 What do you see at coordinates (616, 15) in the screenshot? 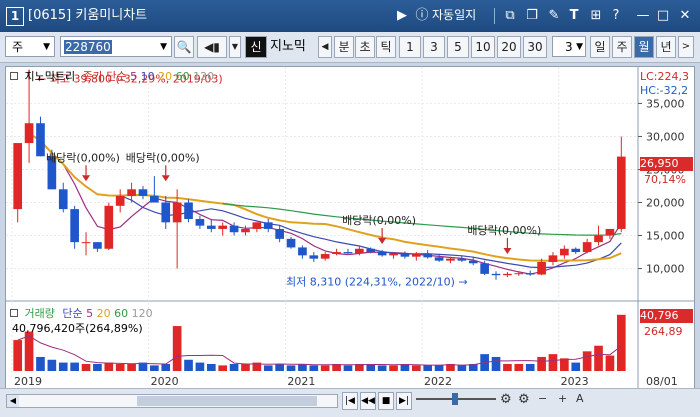
I see `help-icon: ?` at bounding box center [616, 15].